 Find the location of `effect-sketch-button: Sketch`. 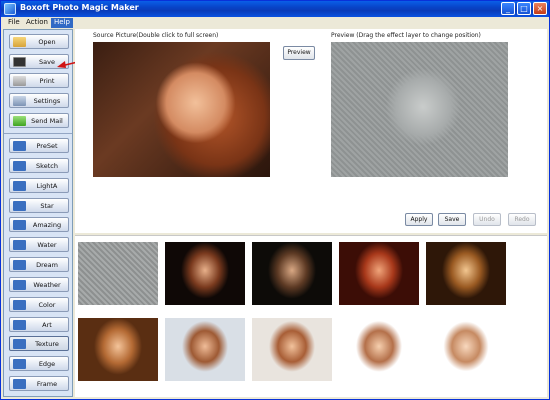

effect-sketch-button: Sketch is located at coordinates (39, 165).